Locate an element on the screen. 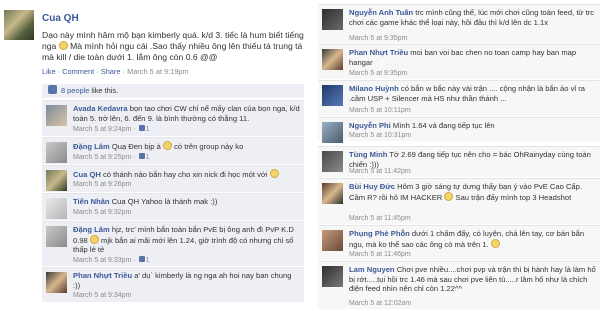 The height and width of the screenshot is (311, 600). commenter-name: Avada Kedavra is located at coordinates (100, 108).